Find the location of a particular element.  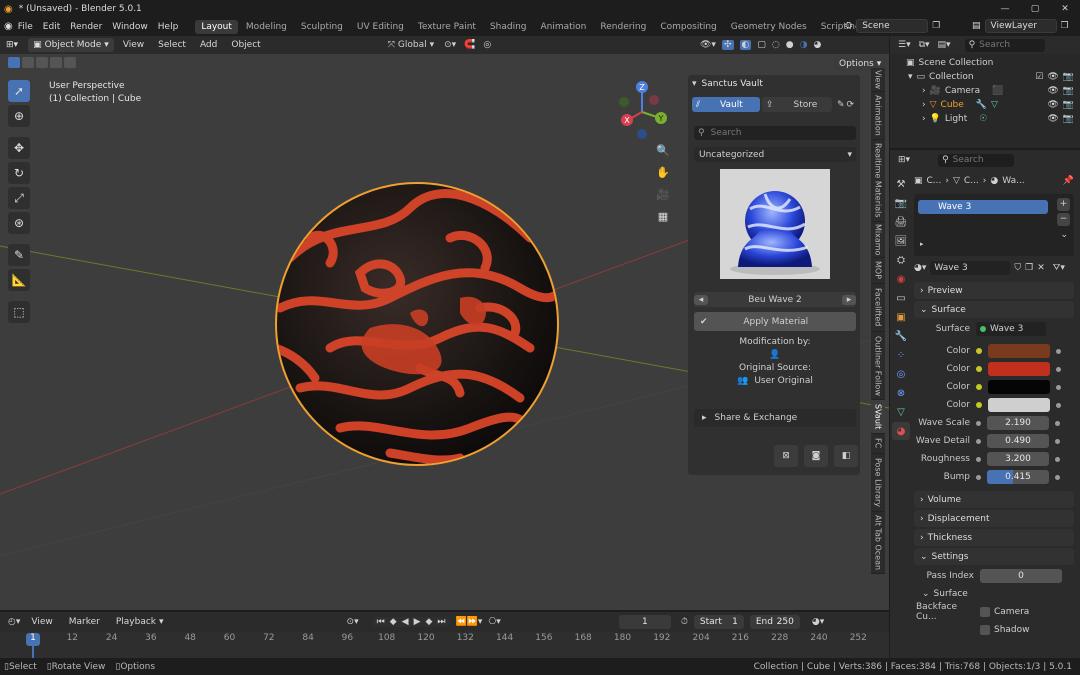

measure-tool-icon: 📐 is located at coordinates (19, 280).